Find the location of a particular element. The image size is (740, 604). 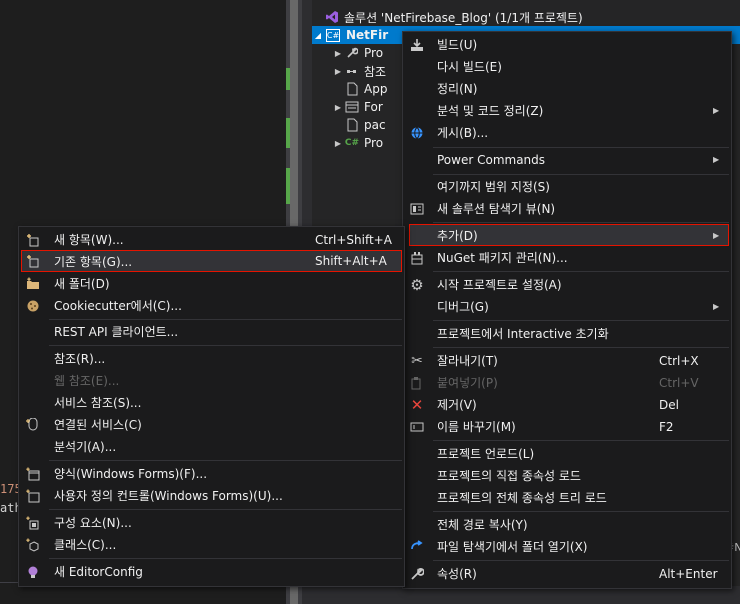

existing-item-icon is located at coordinates (33, 261).